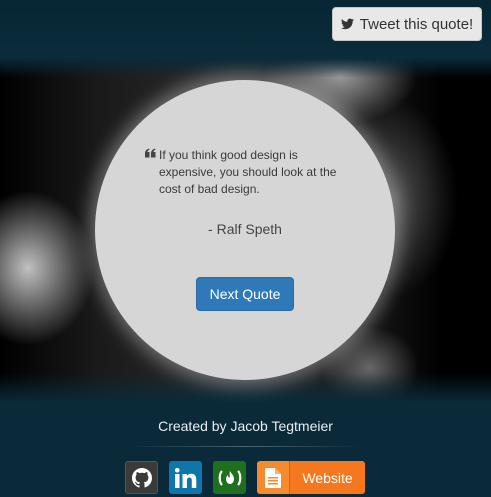 The width and height of the screenshot is (491, 497). I want to click on freecodecamp-icon, so click(229, 477).